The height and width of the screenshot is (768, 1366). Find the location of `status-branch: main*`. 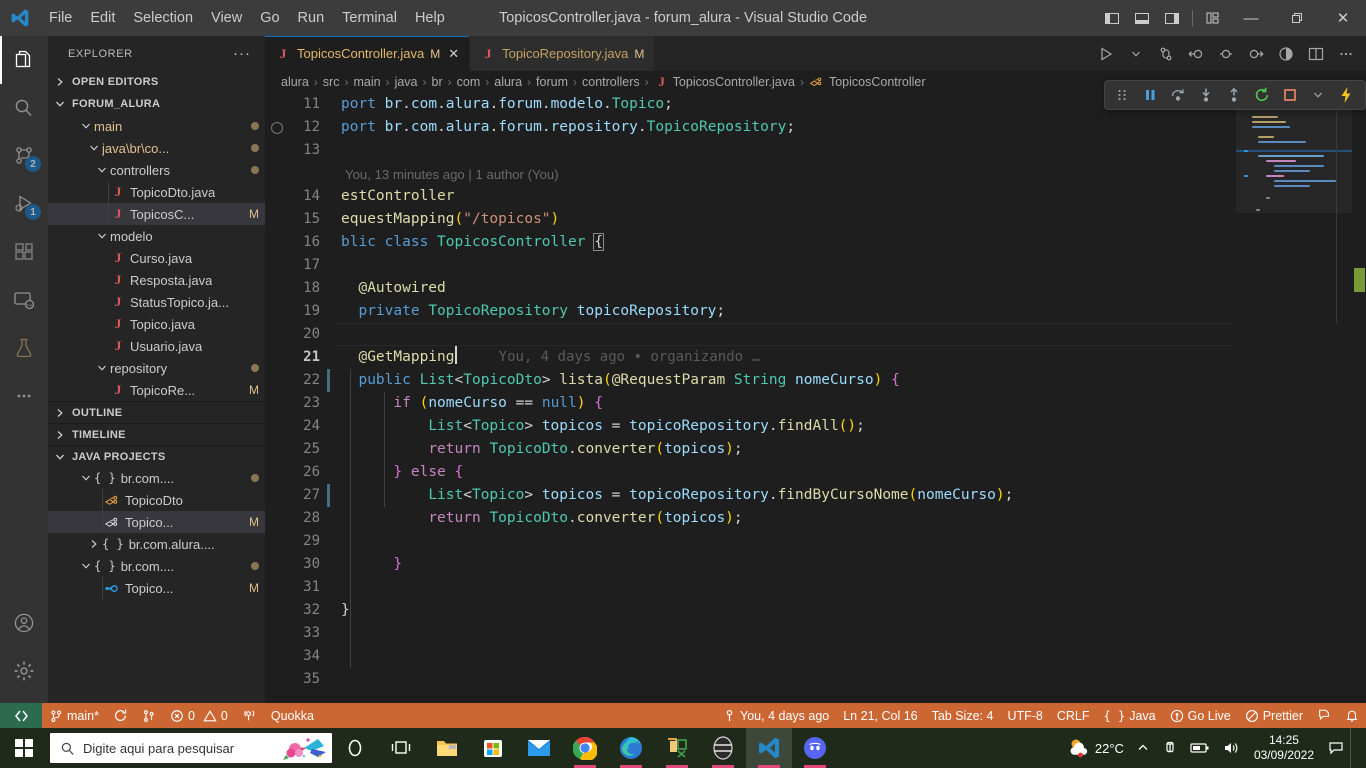

status-branch: main* is located at coordinates (74, 715).